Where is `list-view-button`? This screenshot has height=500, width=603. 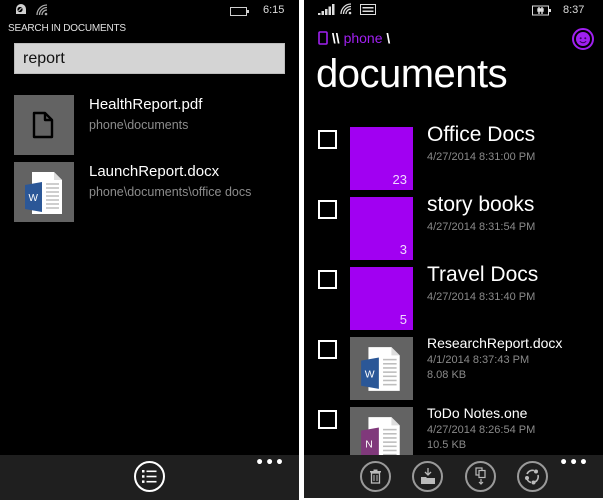 list-view-button is located at coordinates (149, 476).